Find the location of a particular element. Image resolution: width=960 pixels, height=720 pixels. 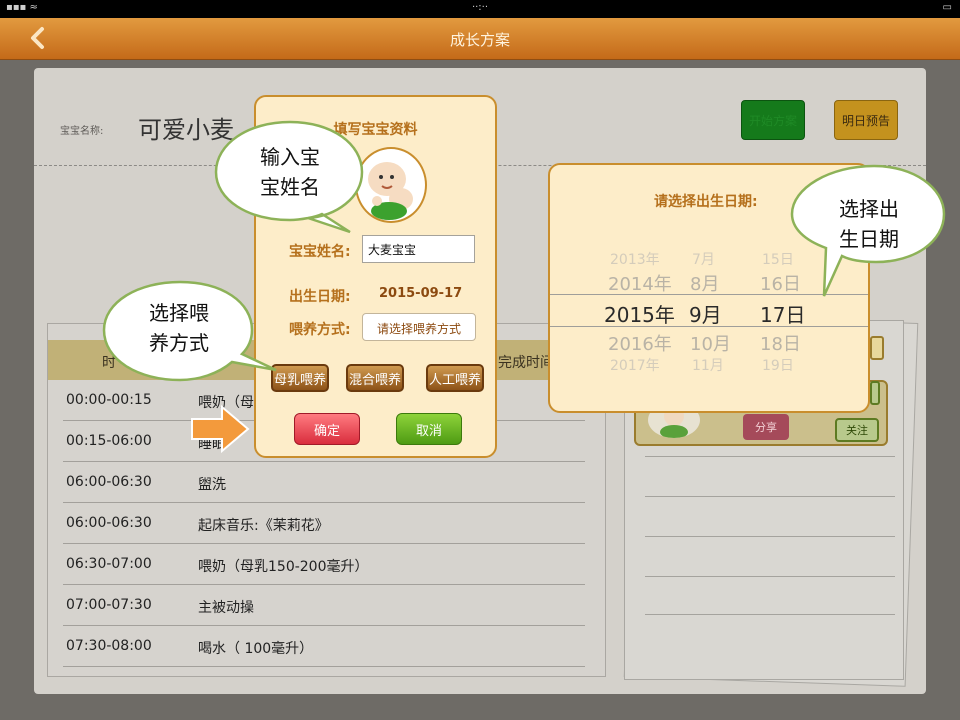

year-option: 2017年 is located at coordinates (635, 365).